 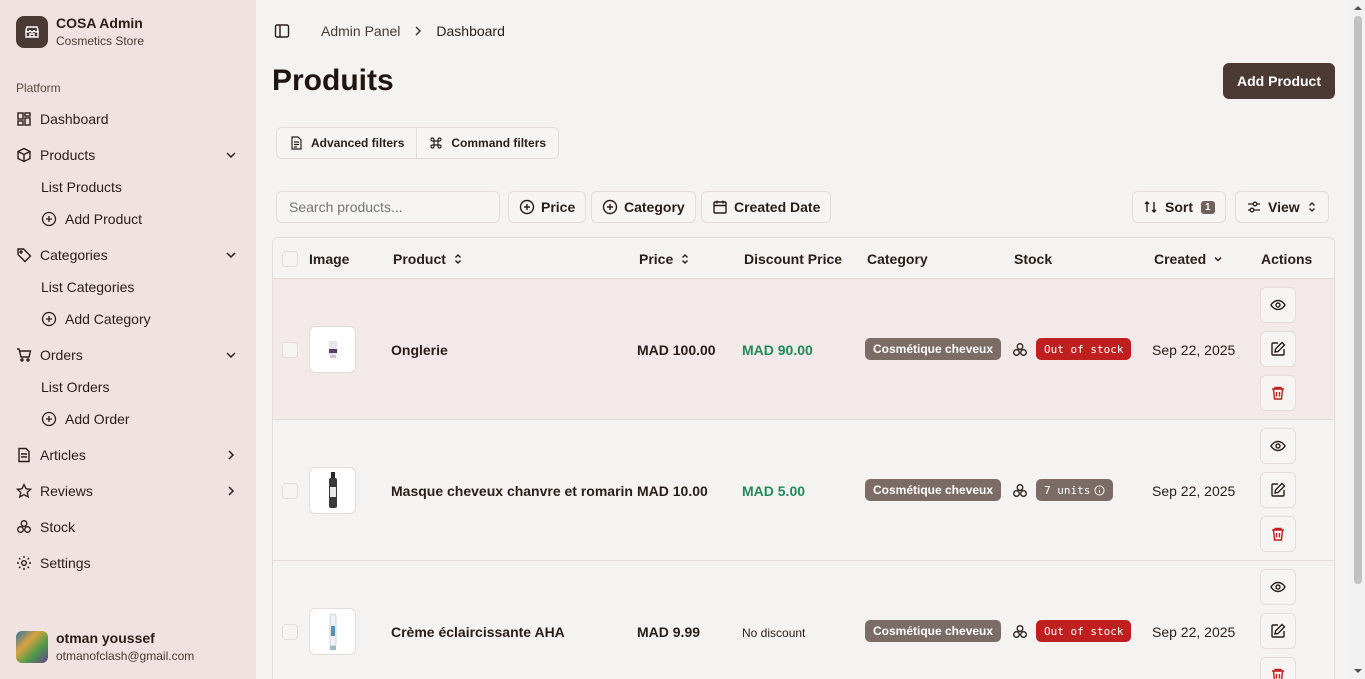 What do you see at coordinates (470, 31) in the screenshot?
I see `breadcrumb-current: Dashboard` at bounding box center [470, 31].